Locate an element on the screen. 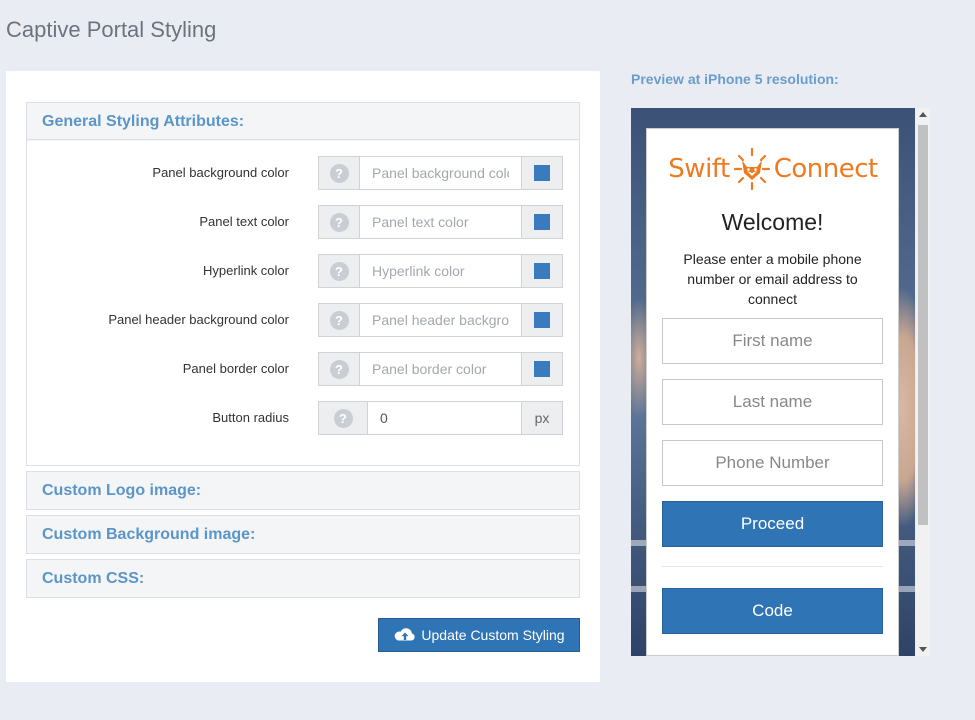  cloud-upload-icon is located at coordinates (405, 634).